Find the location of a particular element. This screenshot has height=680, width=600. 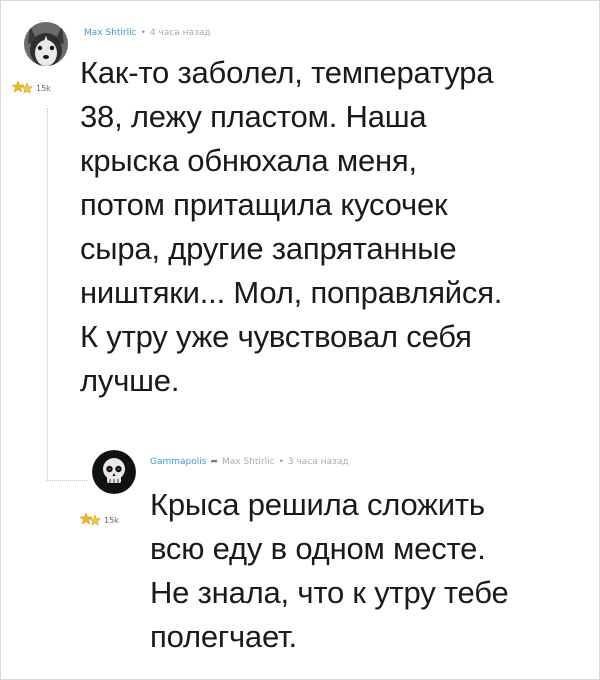

comment-text-line: Крыса решила сложить is located at coordinates (317, 504).